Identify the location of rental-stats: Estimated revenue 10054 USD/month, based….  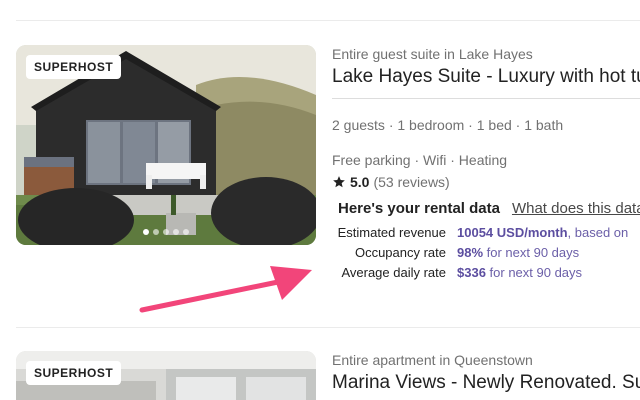
(486, 253).